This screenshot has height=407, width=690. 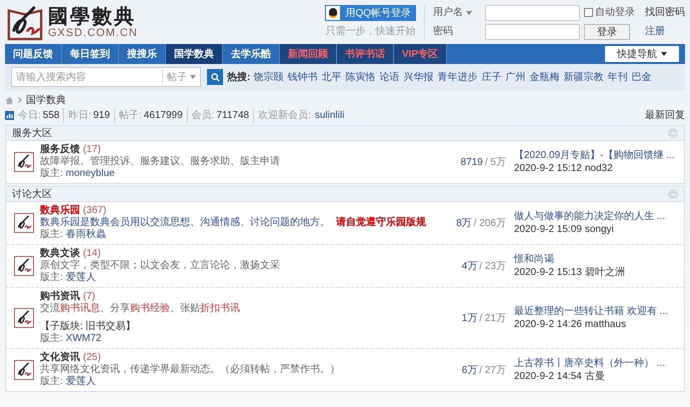 What do you see at coordinates (532, 32) in the screenshot?
I see `password-field` at bounding box center [532, 32].